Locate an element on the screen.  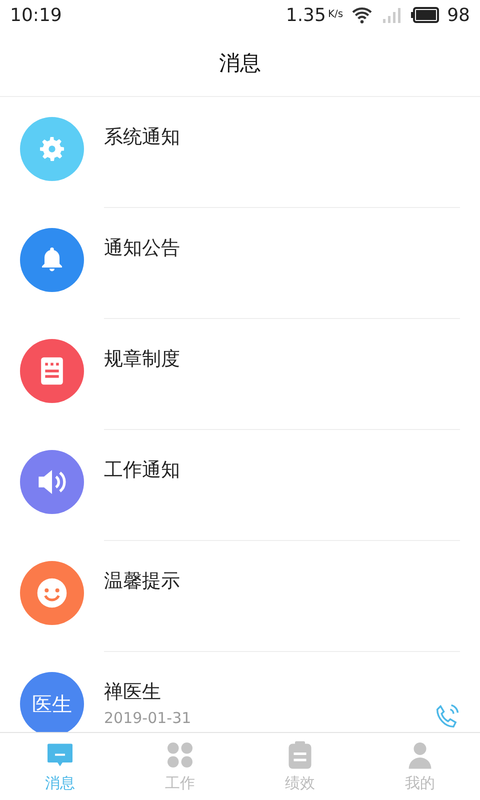
contact-name: 禅医生 is located at coordinates (269, 692).